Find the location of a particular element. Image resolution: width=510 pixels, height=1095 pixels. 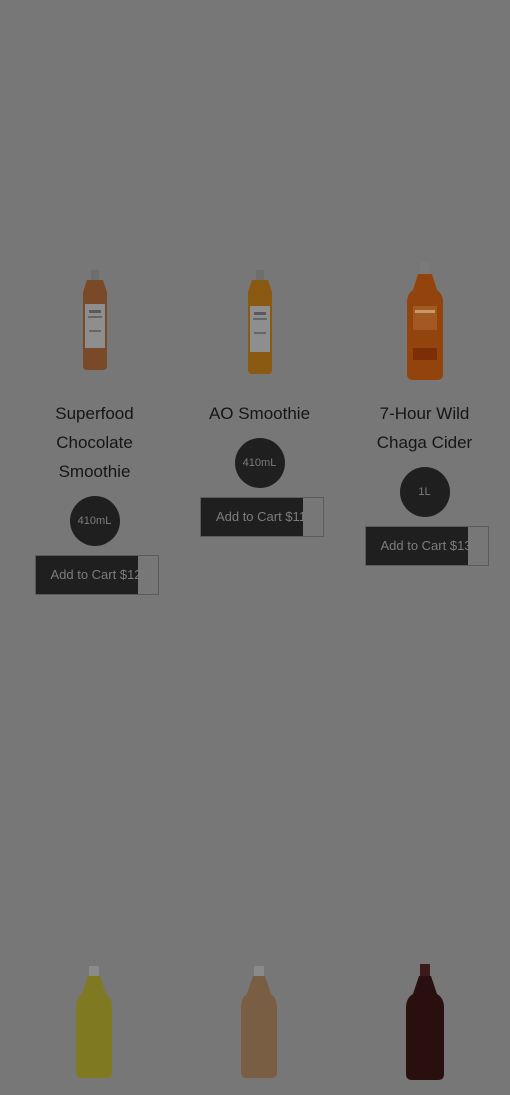

product-title-line: Chocolate is located at coordinates (94, 442).